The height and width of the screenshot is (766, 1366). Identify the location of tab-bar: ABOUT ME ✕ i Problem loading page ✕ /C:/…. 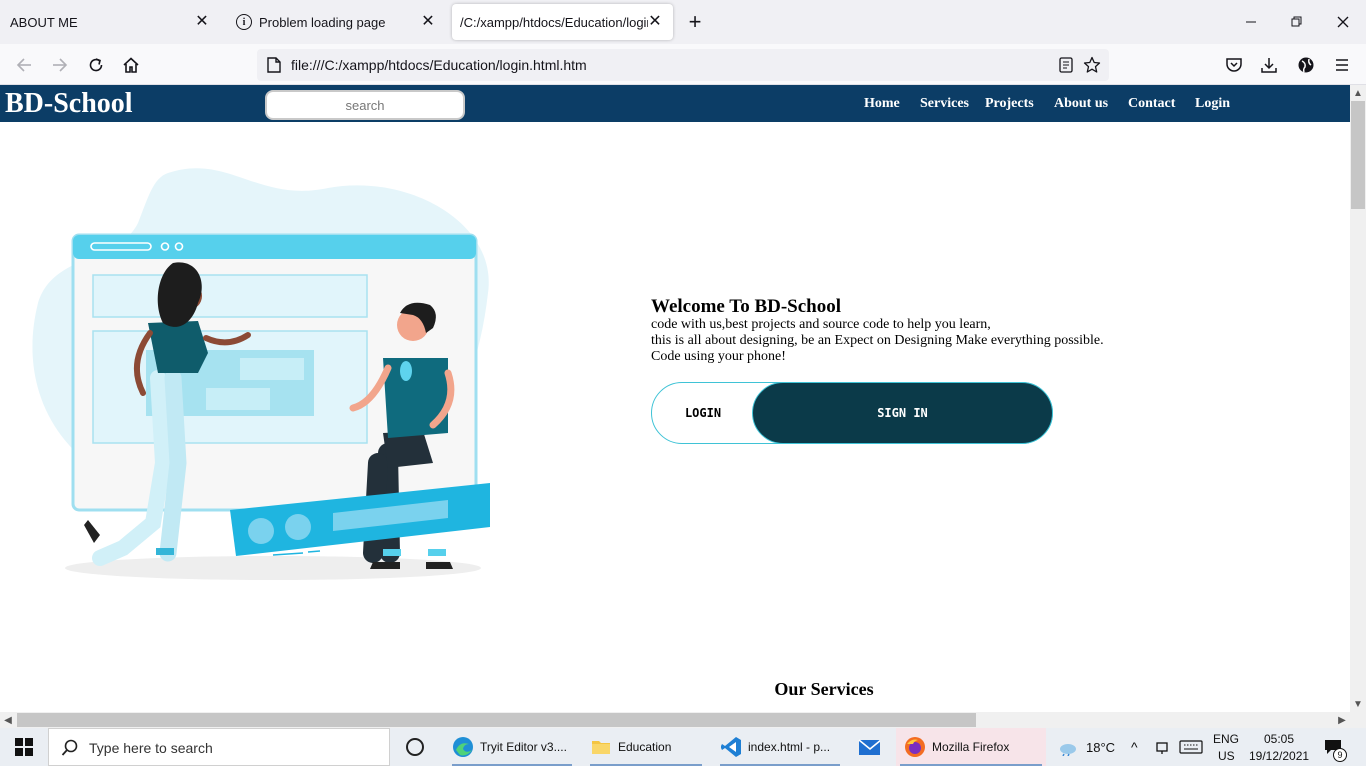
(683, 22).